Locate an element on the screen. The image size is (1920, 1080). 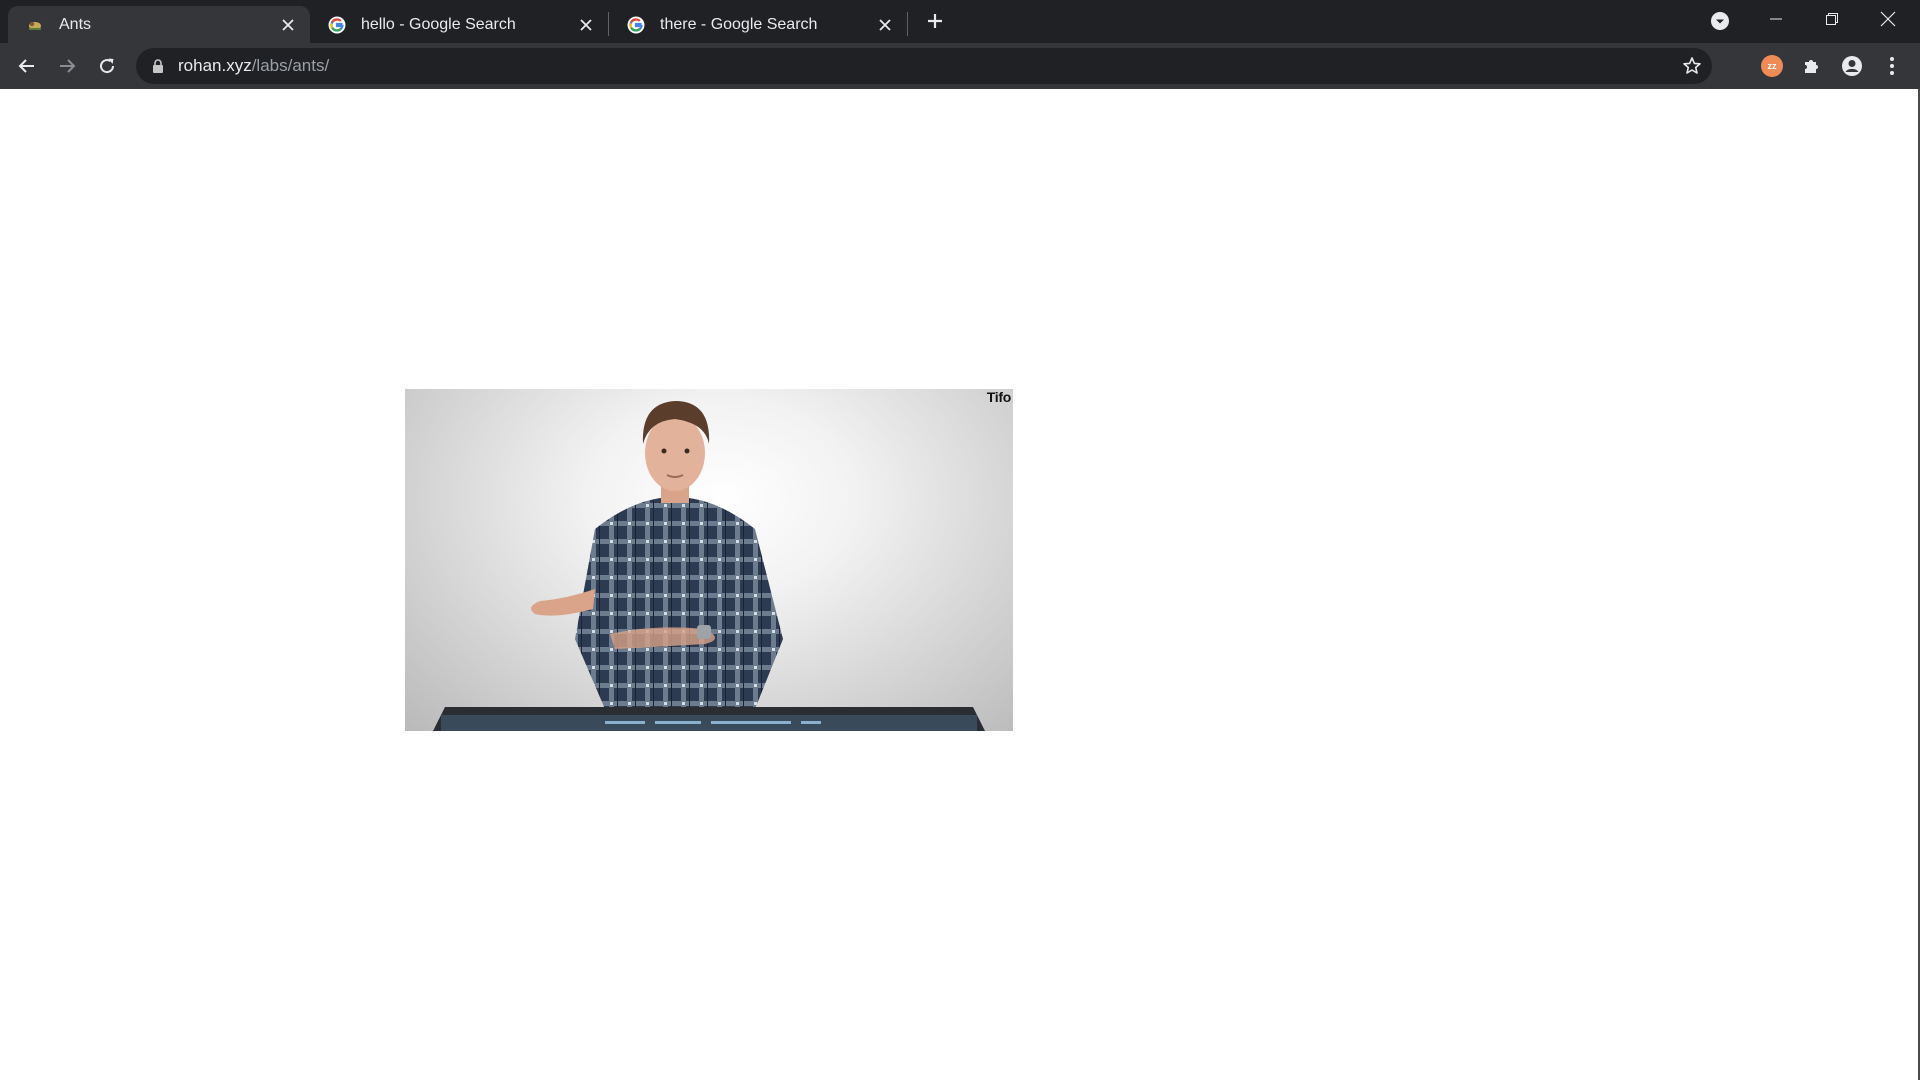
tab-hello-google-search: hello - Google Search is located at coordinates (459, 24).